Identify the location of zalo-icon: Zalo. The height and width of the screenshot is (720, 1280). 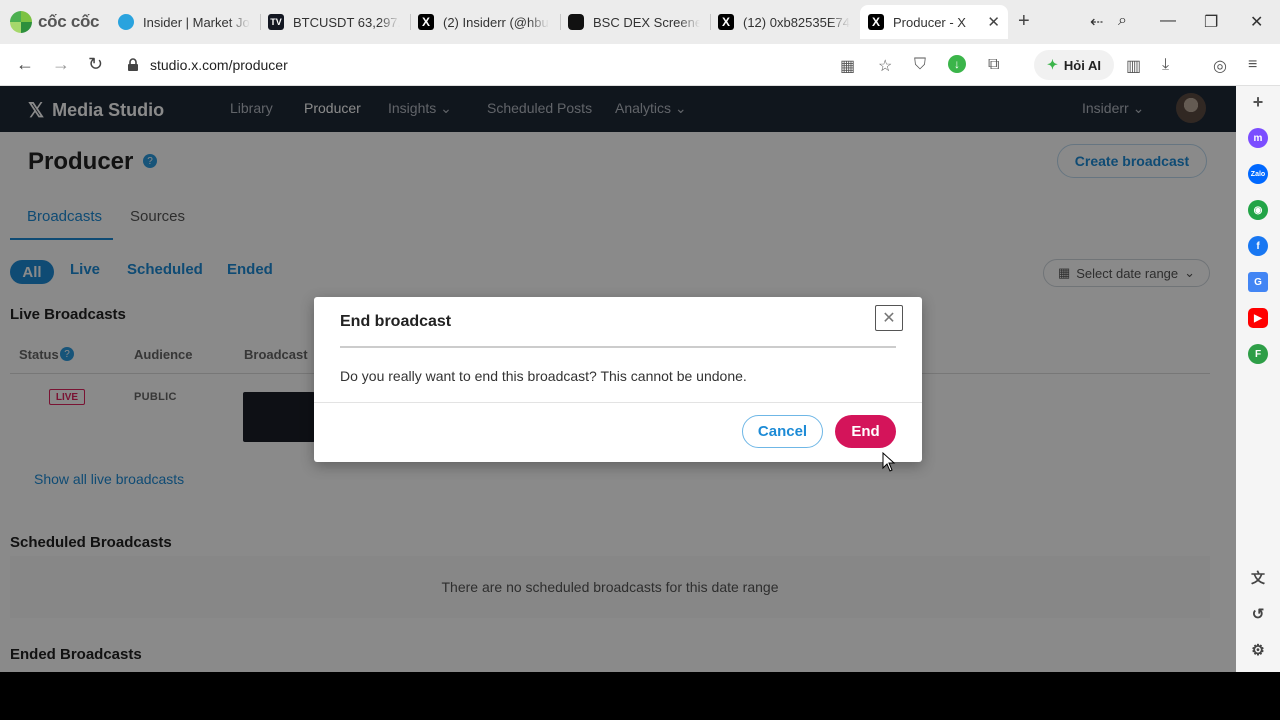
(1258, 174).